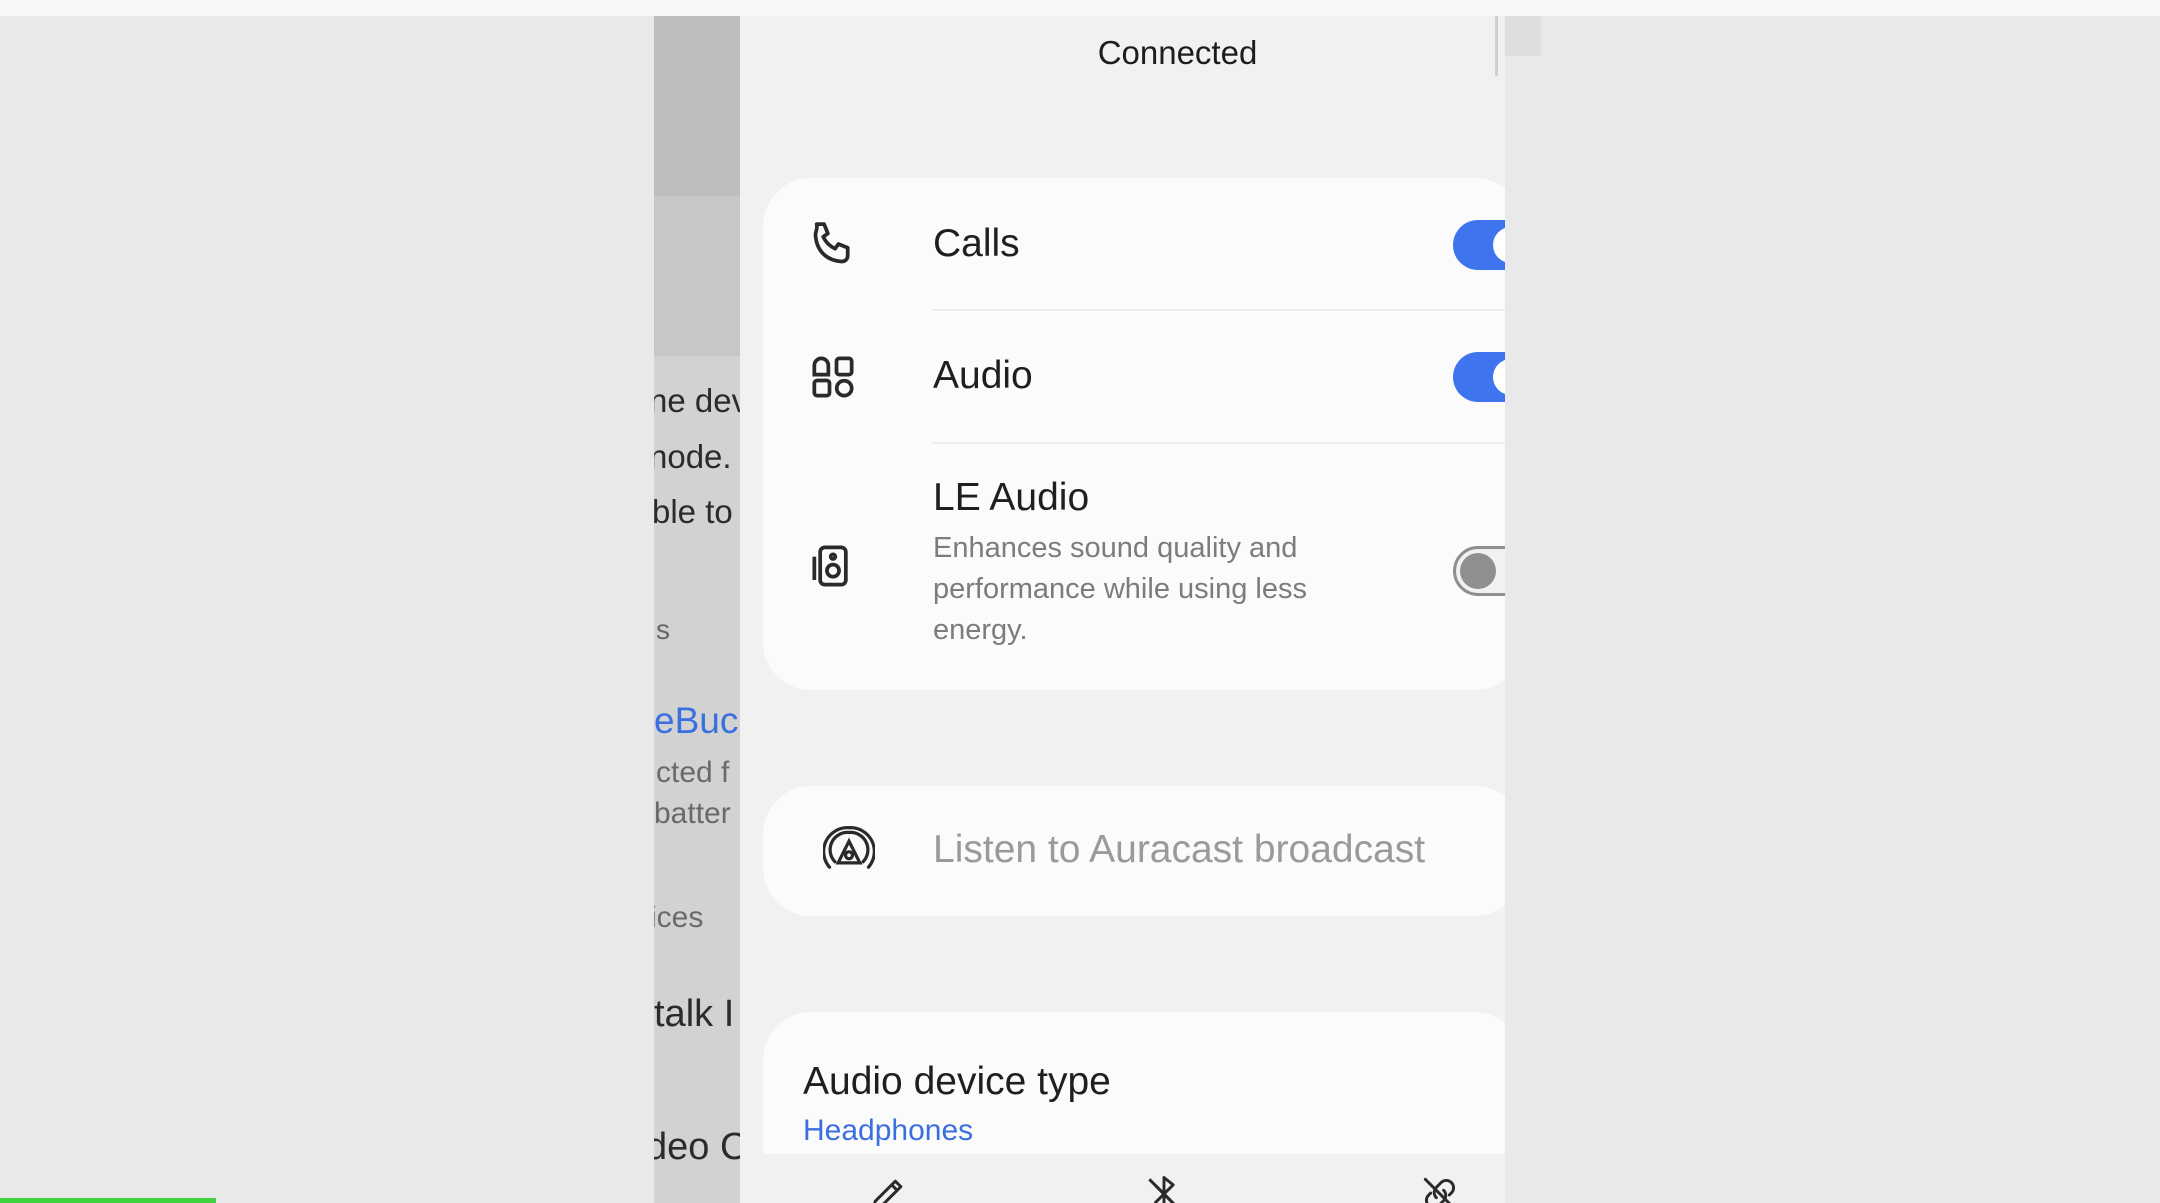  I want to click on underlying-text: ices, so click(679, 917).